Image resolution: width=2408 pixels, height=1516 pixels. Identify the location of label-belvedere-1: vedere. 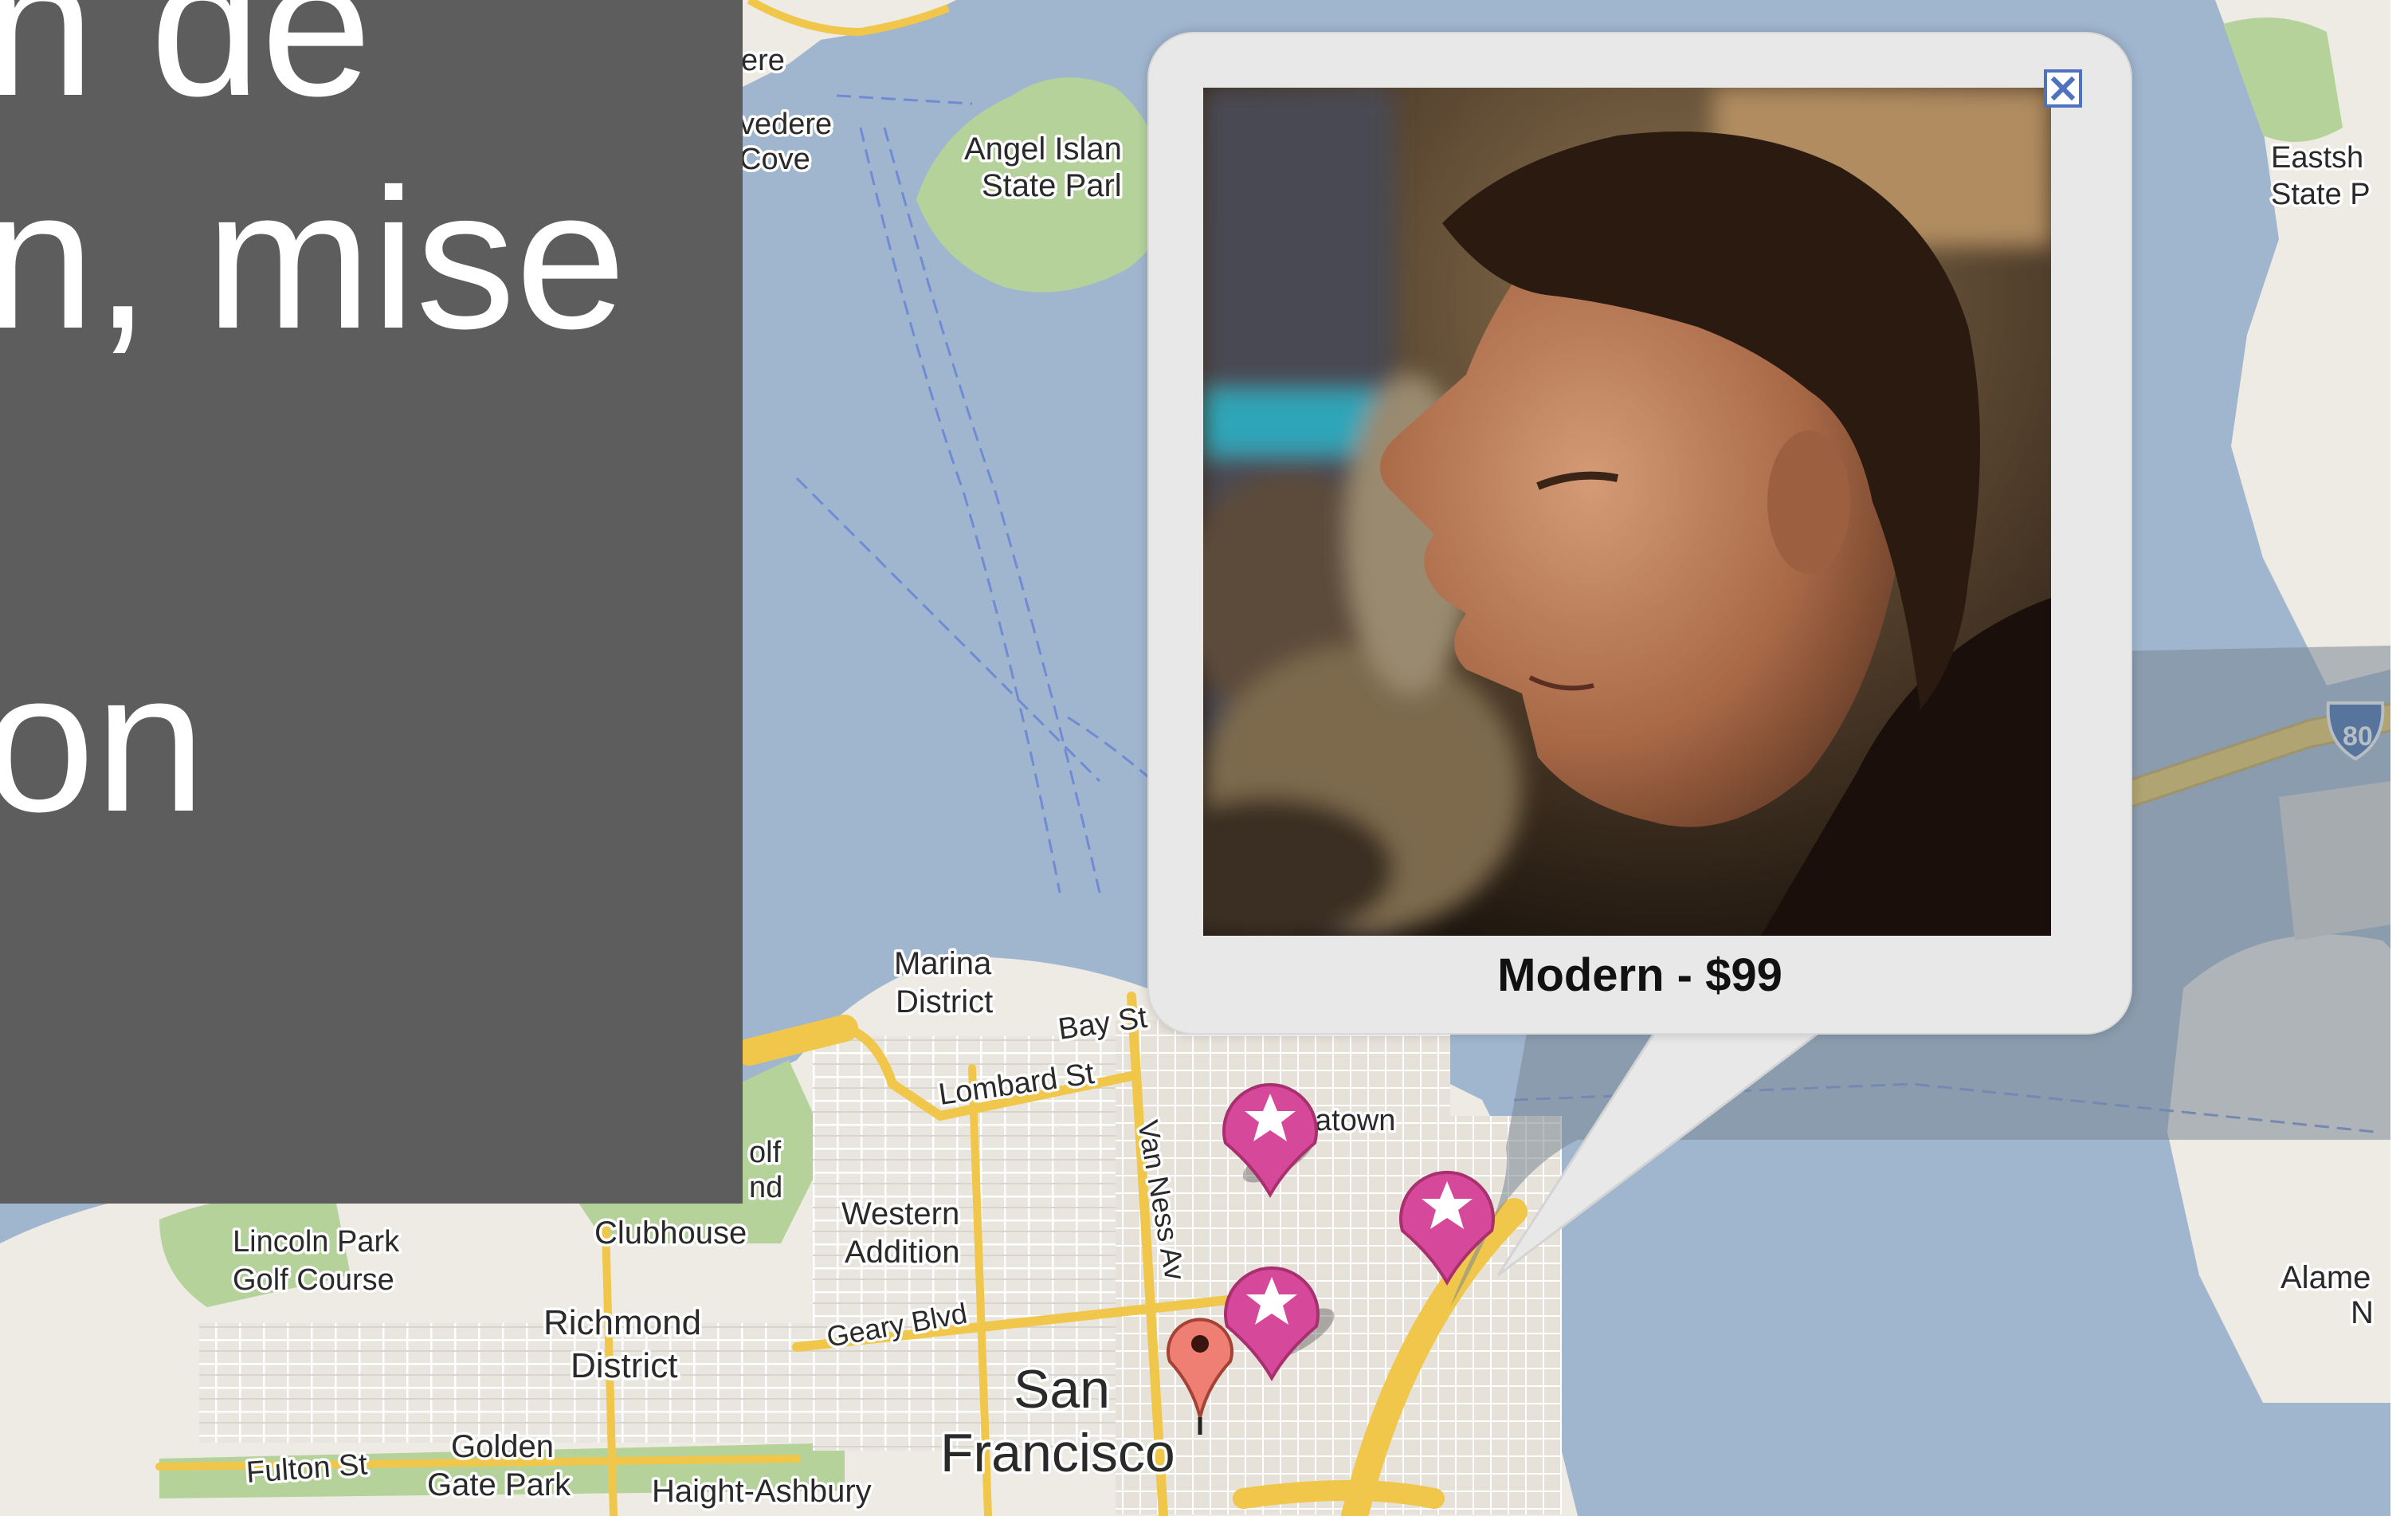
(785, 125).